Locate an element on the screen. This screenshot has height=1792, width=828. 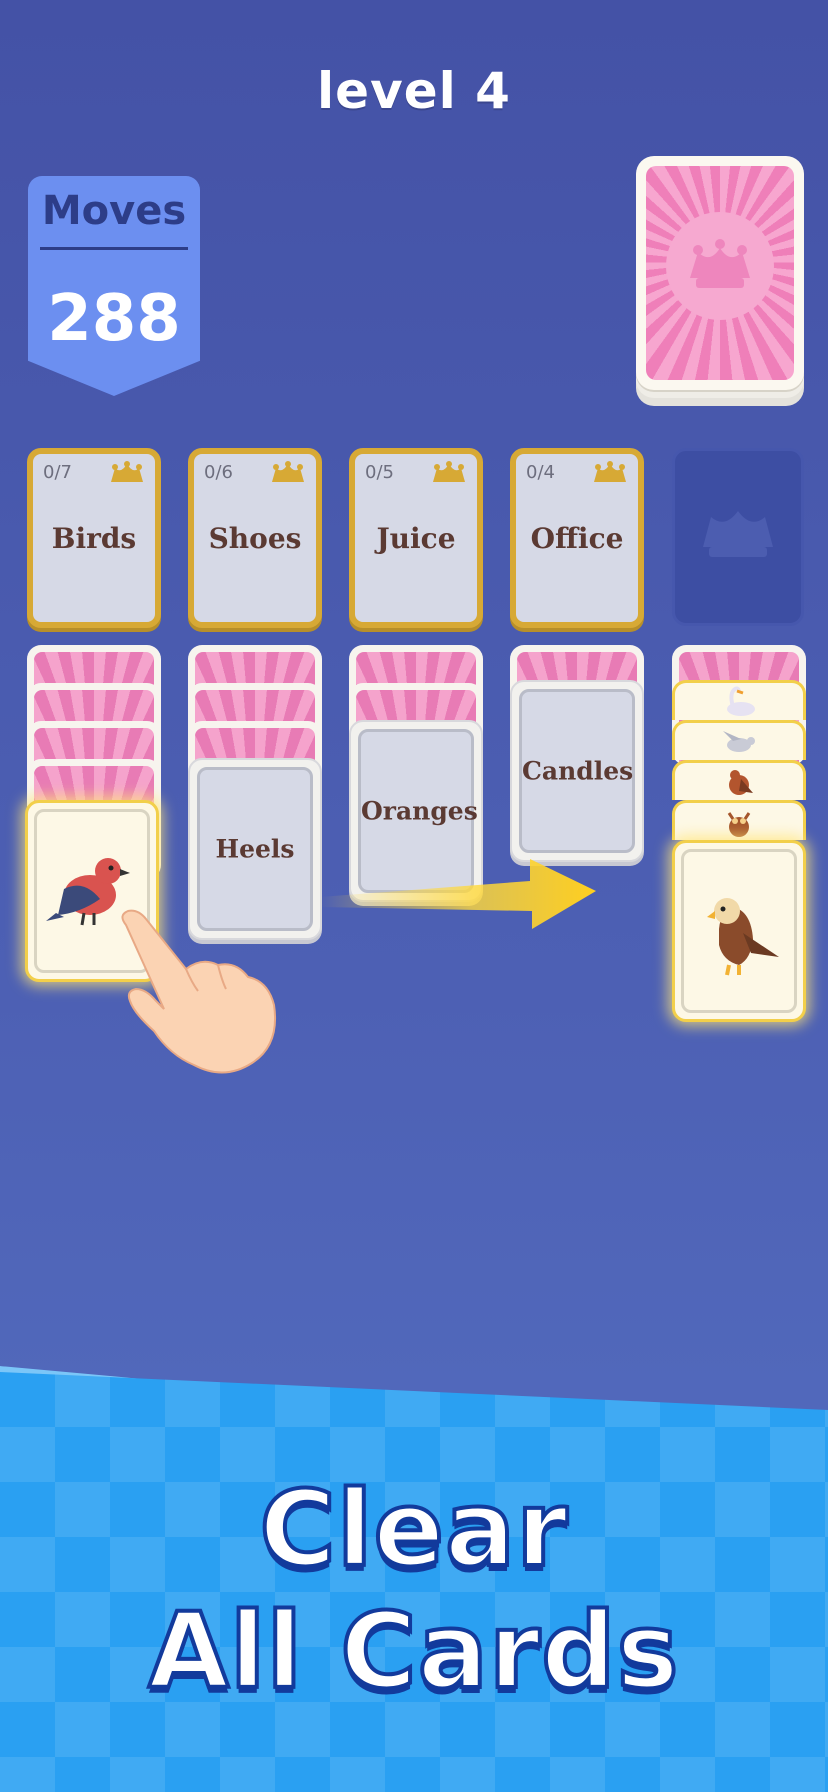
dove-icon is located at coordinates (739, 741).